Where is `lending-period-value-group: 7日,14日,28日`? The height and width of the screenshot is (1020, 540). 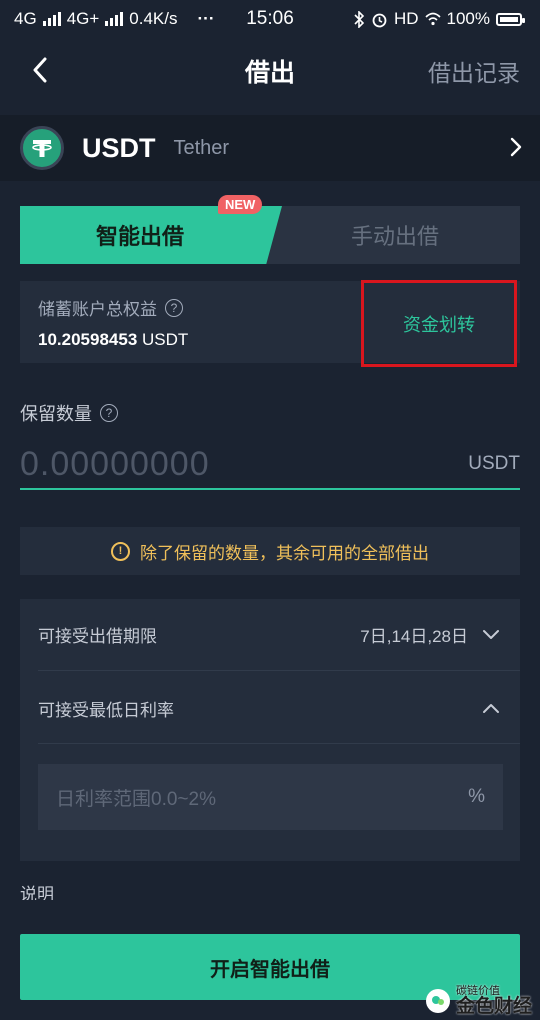
lending-period-value-group: 7日,14日,28日 is located at coordinates (430, 634).